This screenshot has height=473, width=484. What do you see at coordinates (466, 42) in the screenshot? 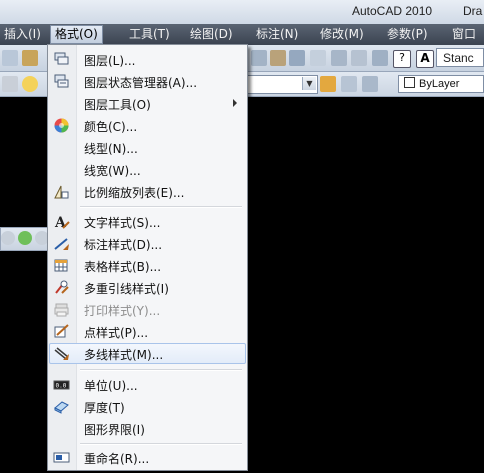
I see `menu-window: 窗口(` at bounding box center [466, 42].